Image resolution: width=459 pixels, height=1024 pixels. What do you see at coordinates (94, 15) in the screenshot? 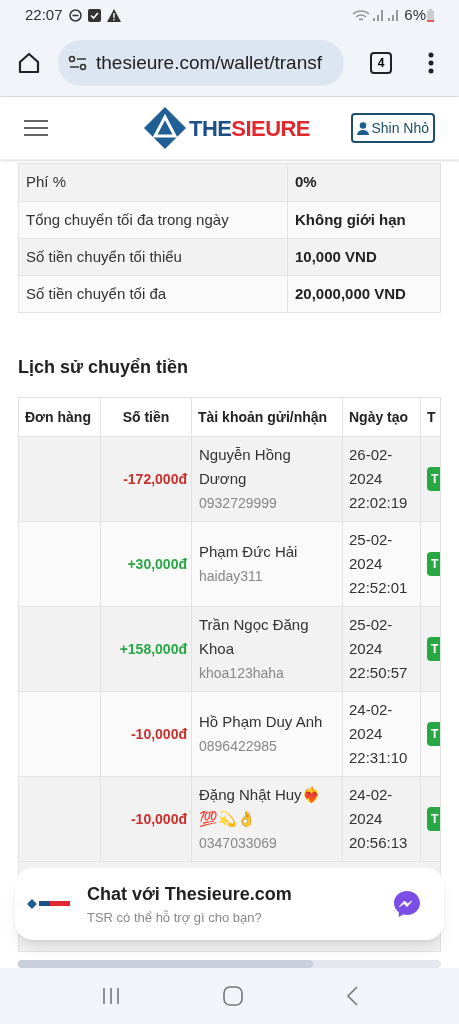
I see `checkbox-notification-icon` at bounding box center [94, 15].